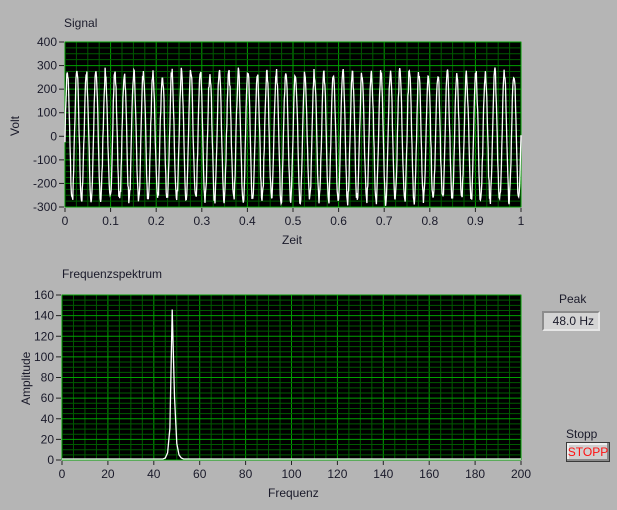 Image resolution: width=617 pixels, height=510 pixels. I want to click on x-tick-label: 0.1, so click(110, 221).